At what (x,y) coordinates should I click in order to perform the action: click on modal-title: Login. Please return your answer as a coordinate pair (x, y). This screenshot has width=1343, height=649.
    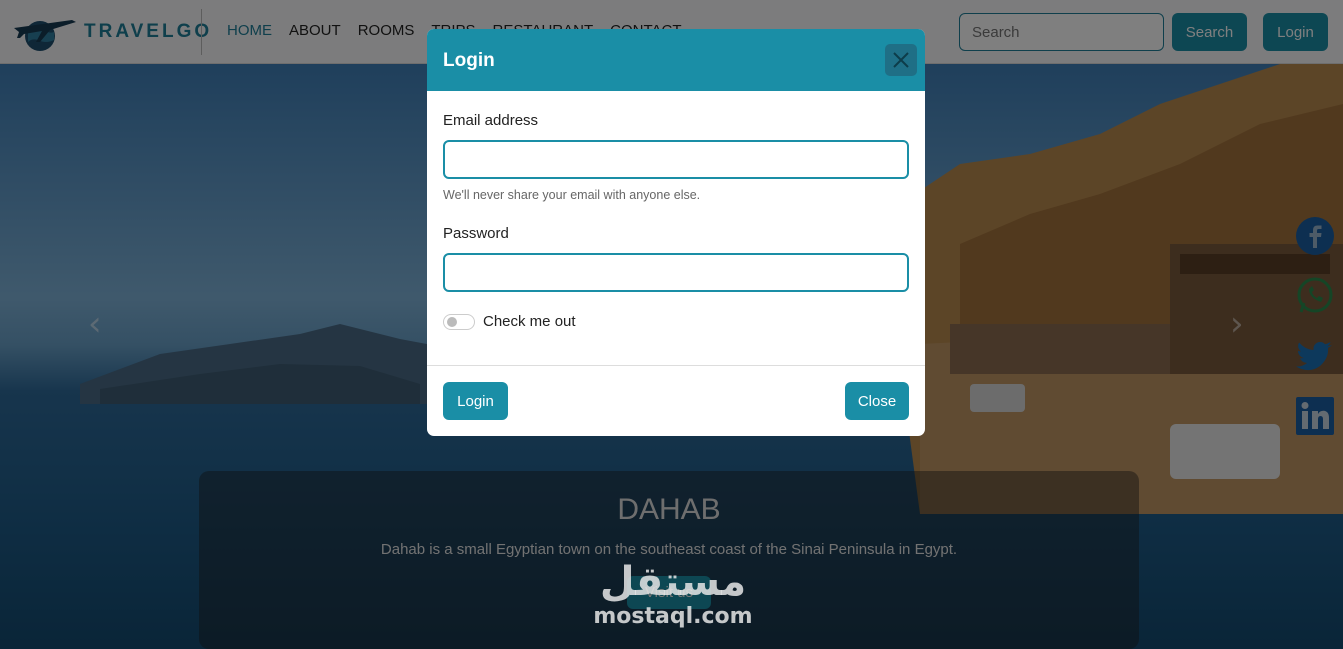
    Looking at the image, I should click on (469, 60).